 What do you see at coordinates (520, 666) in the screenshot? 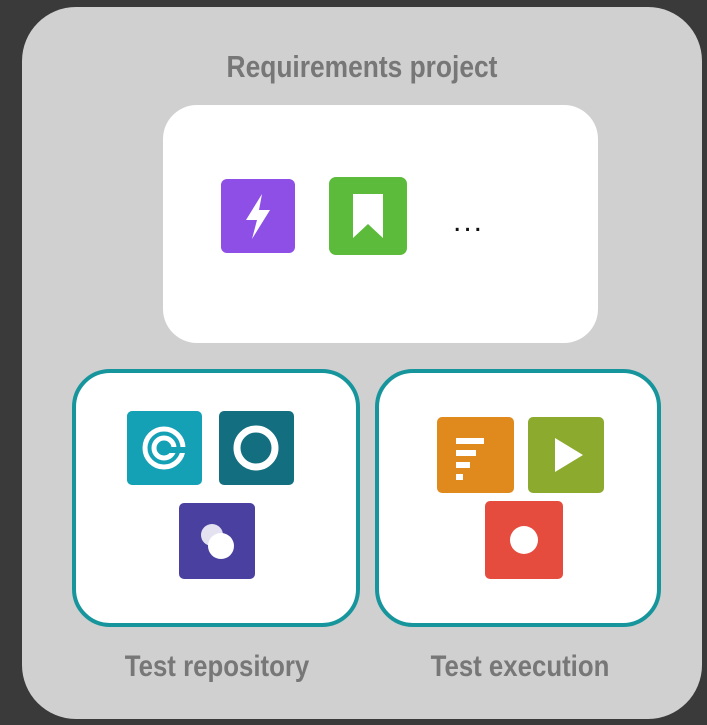
I see `test-execution-caption: Test execution` at bounding box center [520, 666].